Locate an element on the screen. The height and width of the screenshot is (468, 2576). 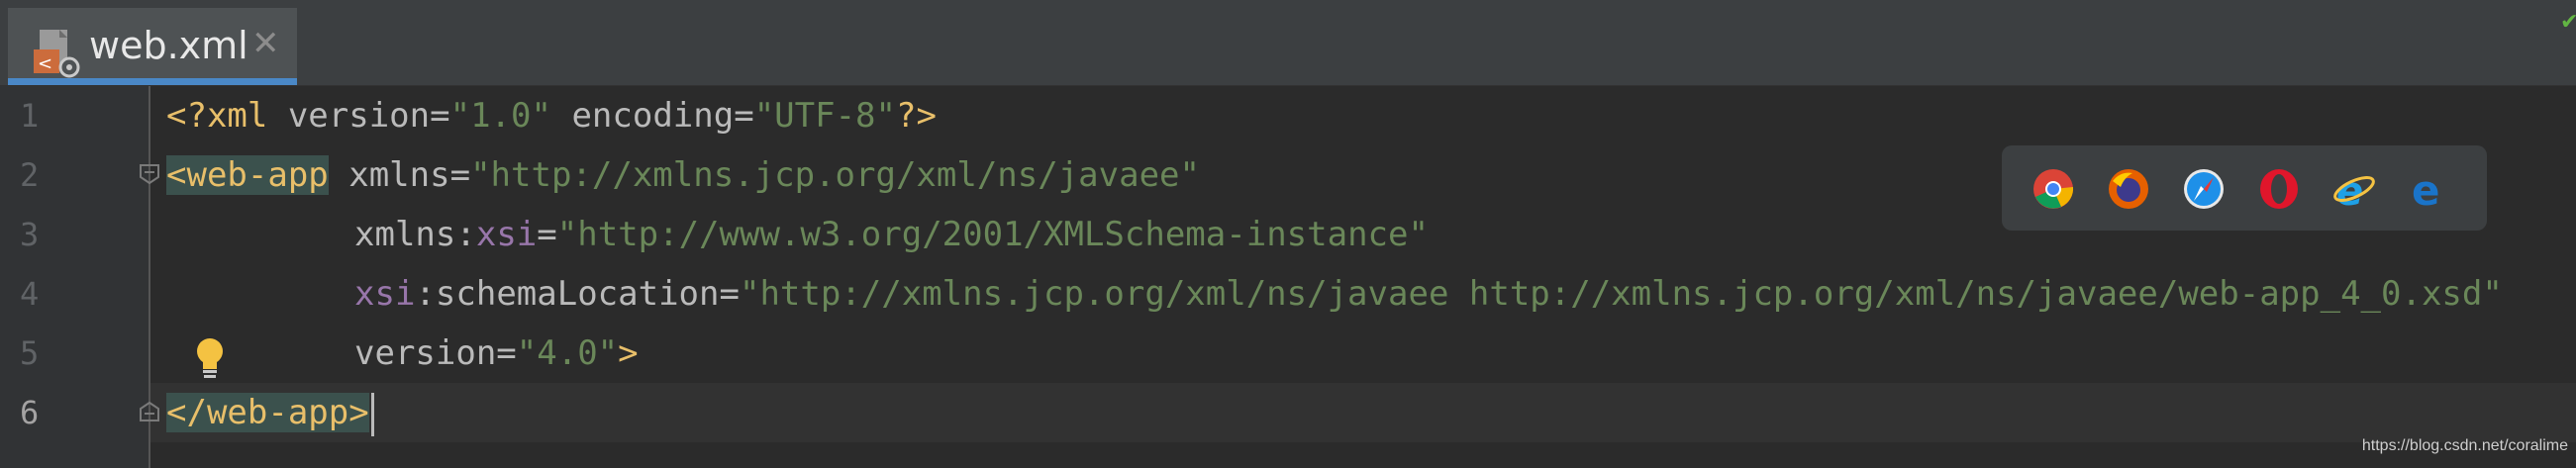
chrome-icon is located at coordinates (2053, 189).